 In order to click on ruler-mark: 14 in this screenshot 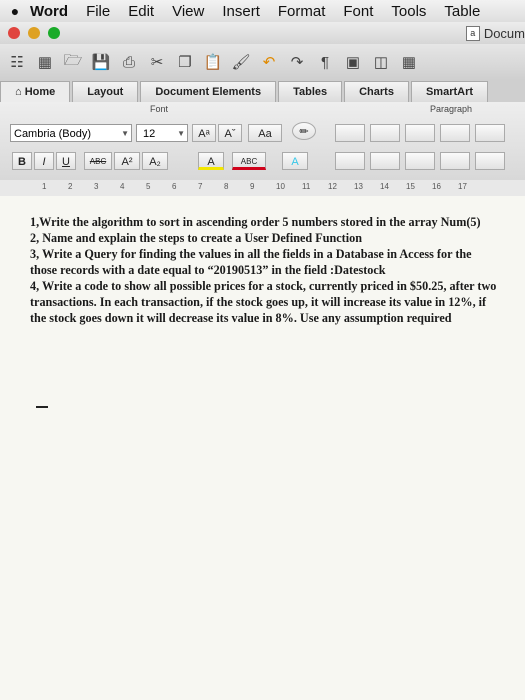, I will do `click(384, 186)`.